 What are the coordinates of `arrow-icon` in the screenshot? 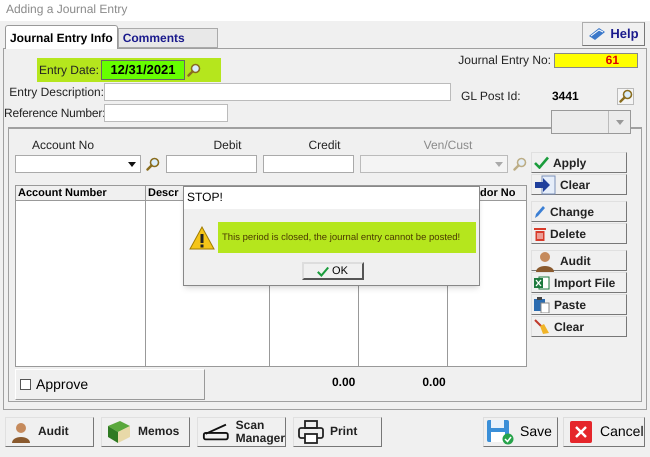 It's located at (545, 184).